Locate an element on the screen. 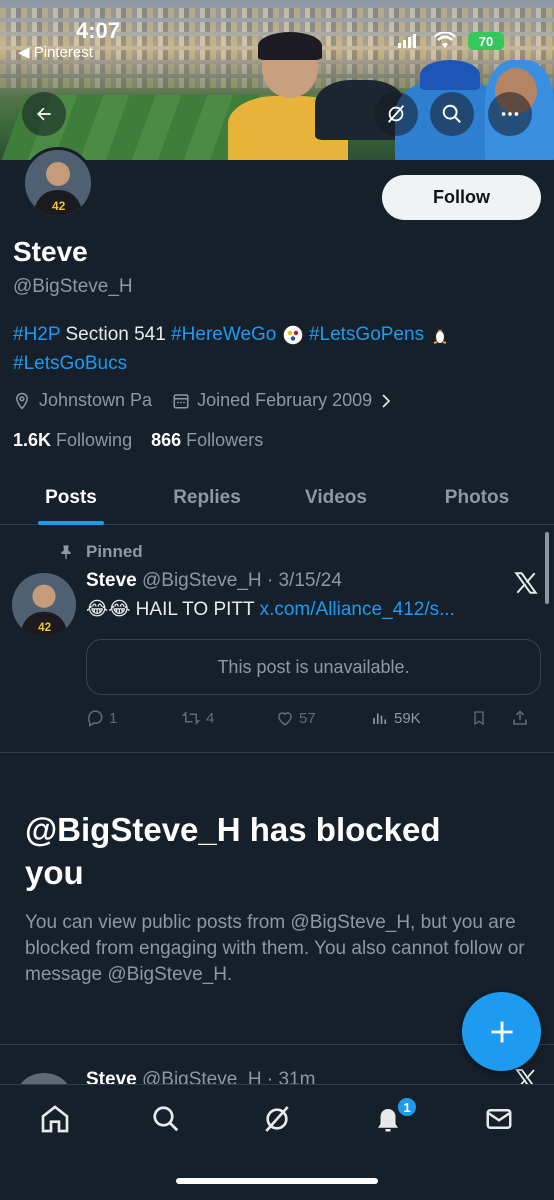 The height and width of the screenshot is (1200, 554). profile-name: Steve is located at coordinates (50, 251).